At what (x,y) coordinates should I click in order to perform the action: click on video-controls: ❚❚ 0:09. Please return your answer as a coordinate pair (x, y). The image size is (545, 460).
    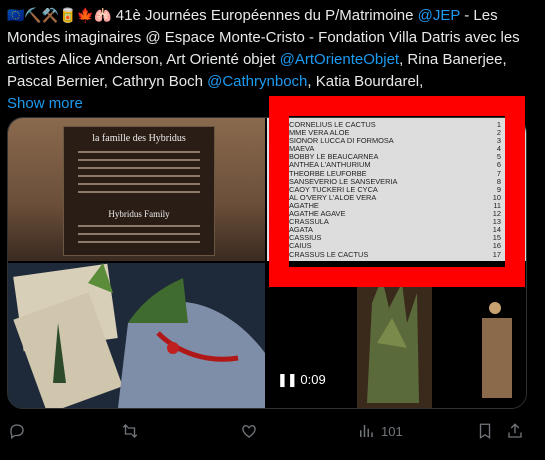
    Looking at the image, I should click on (301, 380).